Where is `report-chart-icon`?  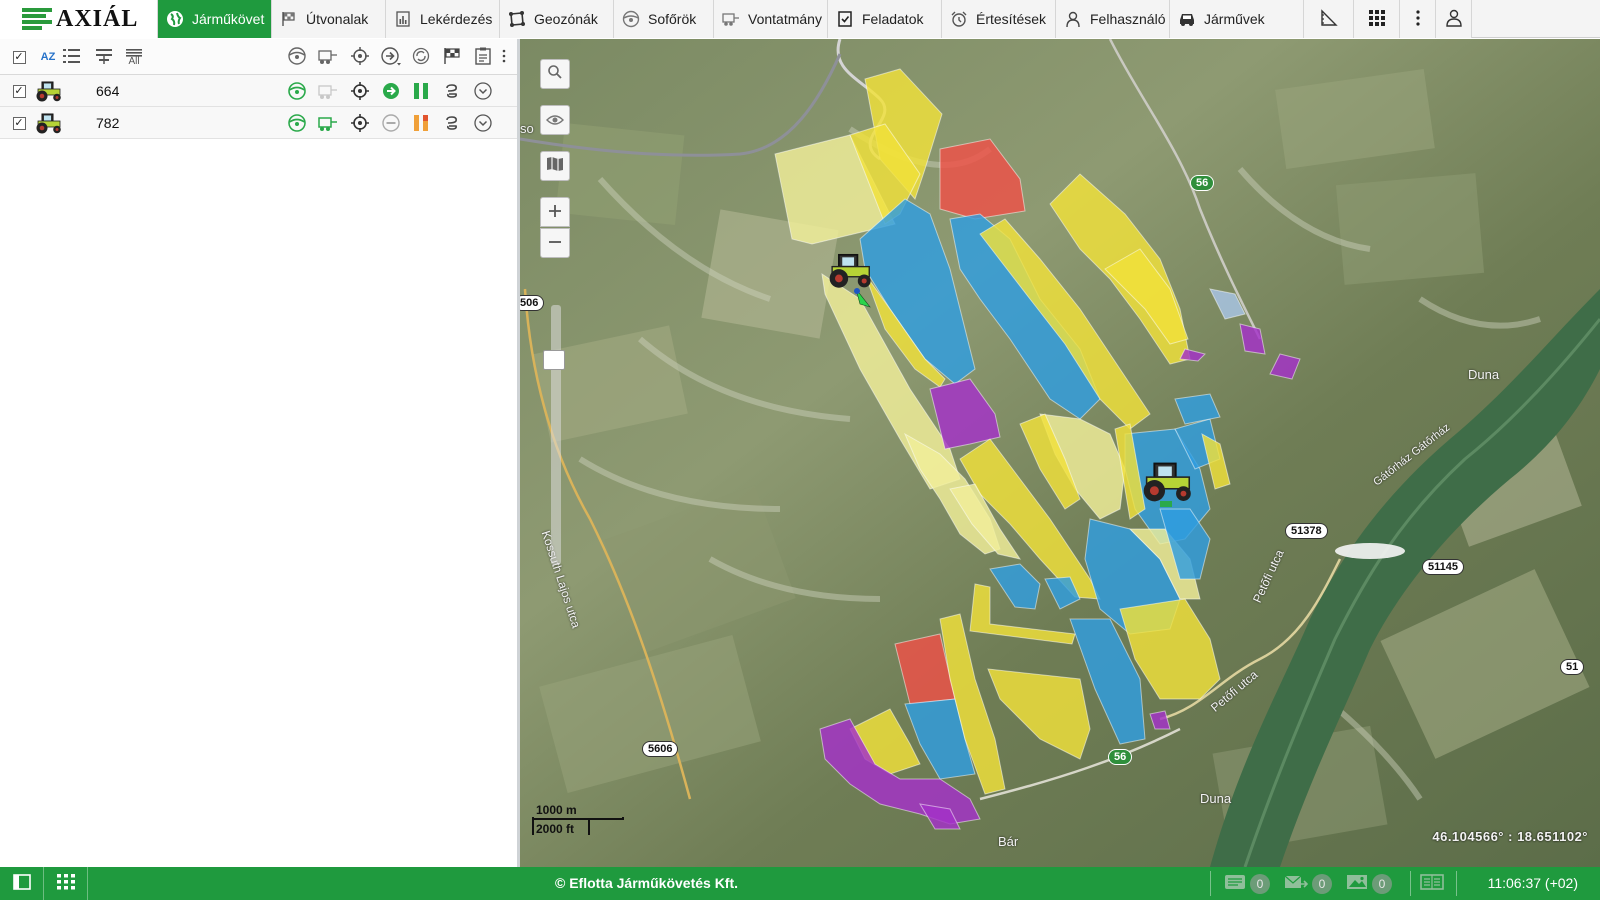
report-chart-icon is located at coordinates (403, 19).